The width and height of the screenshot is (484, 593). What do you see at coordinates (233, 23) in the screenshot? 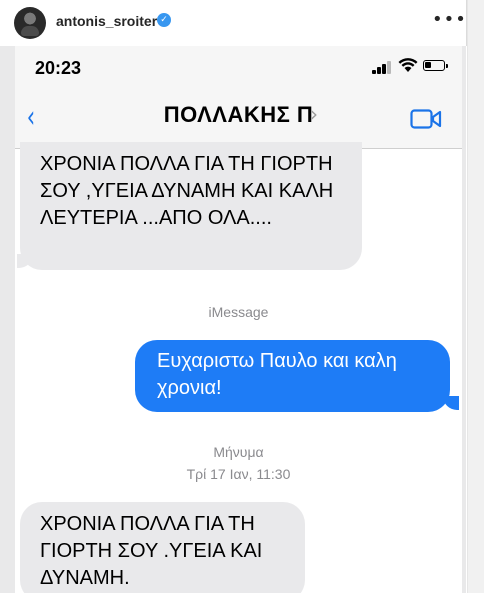
I see `post-header: antonis_sroiter ✓ •••` at bounding box center [233, 23].